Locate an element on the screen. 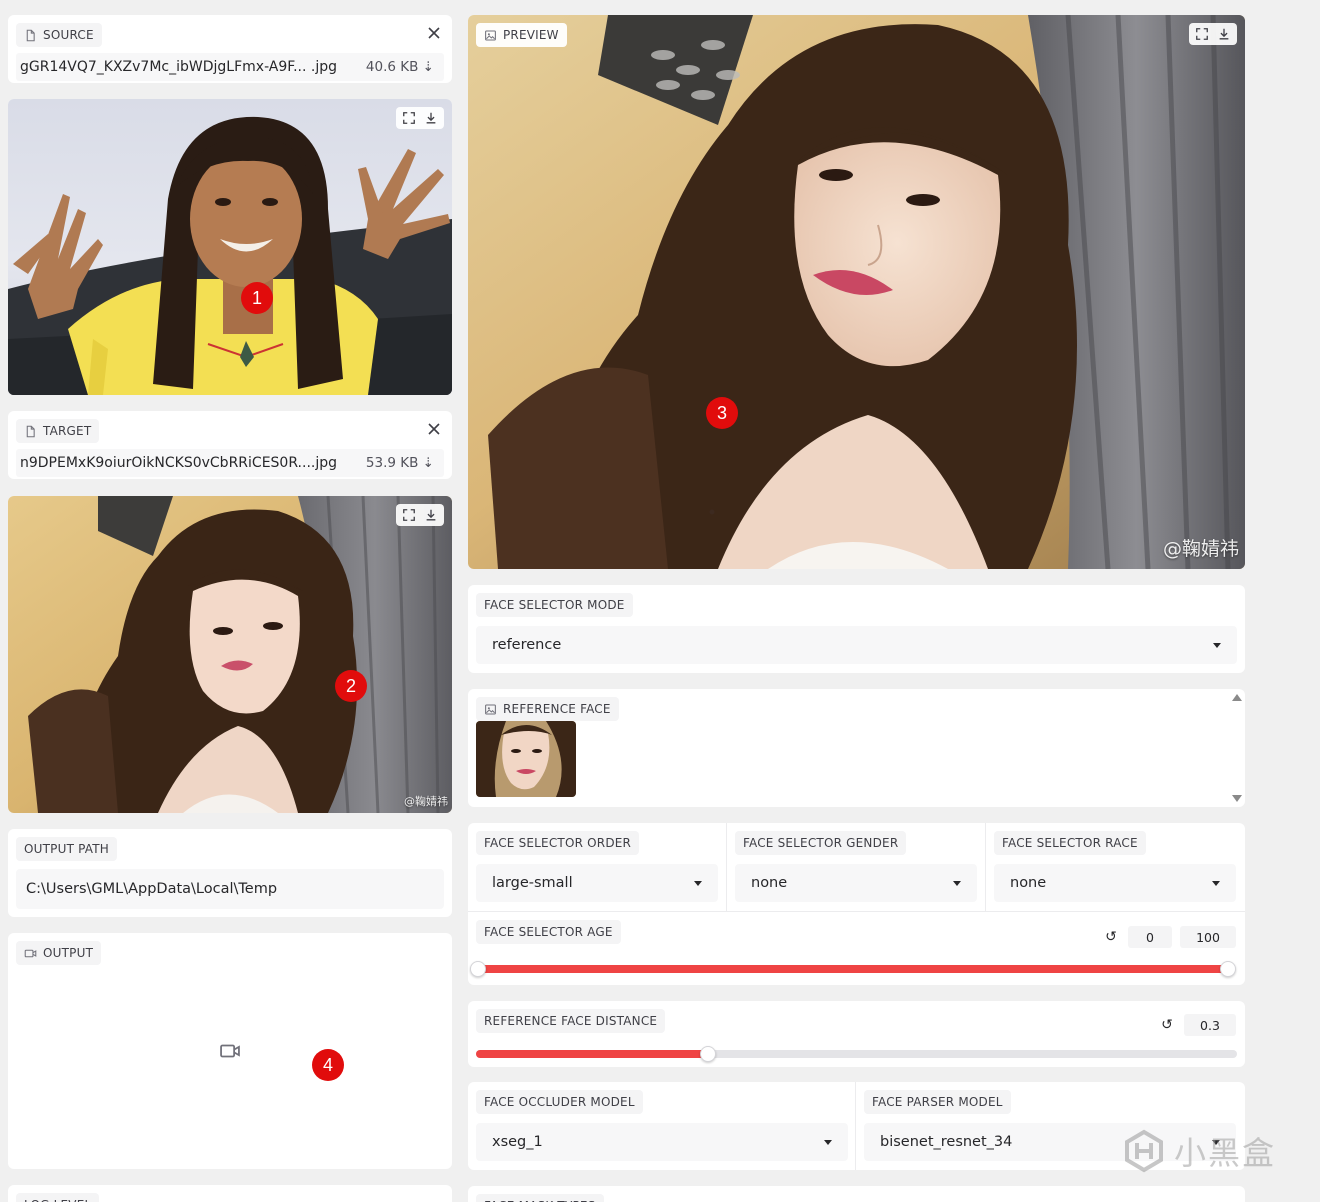 The width and height of the screenshot is (1320, 1202). reference-face-photo is located at coordinates (526, 759).